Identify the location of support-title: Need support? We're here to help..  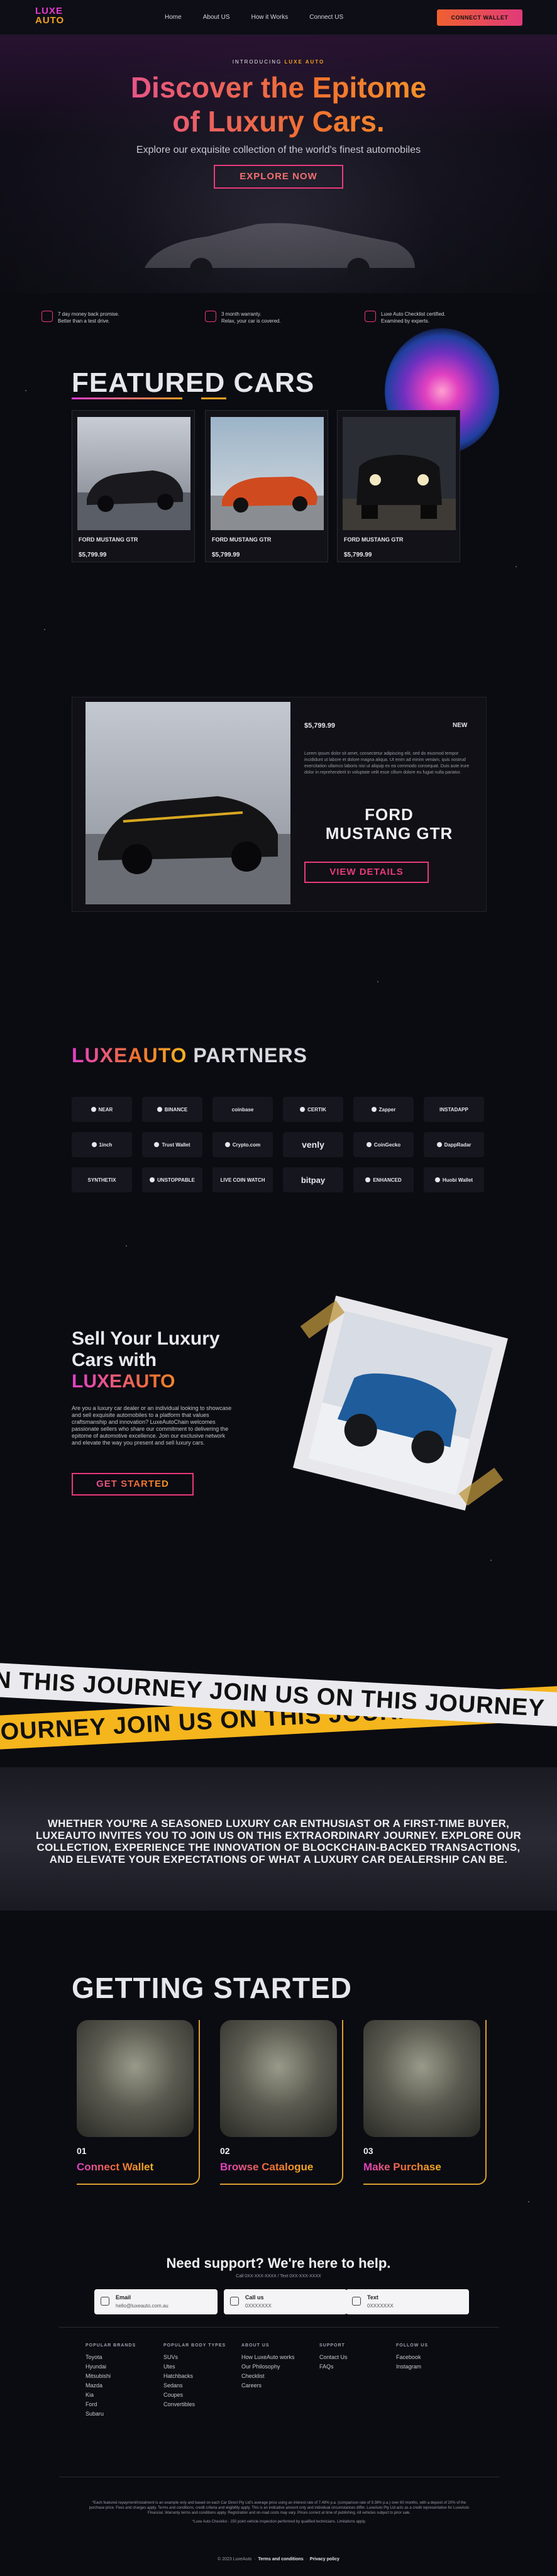
(278, 2263).